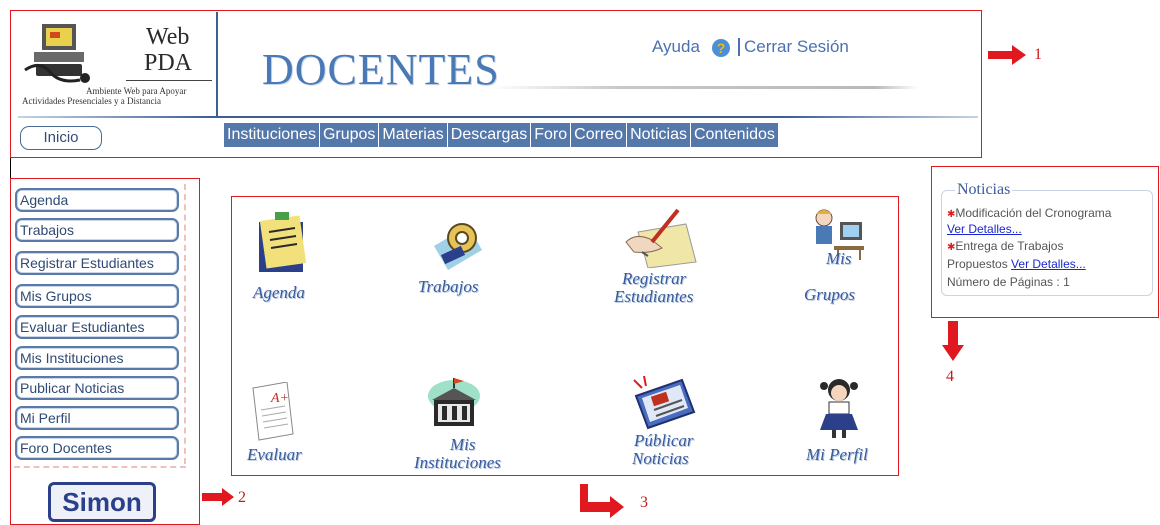 This screenshot has width=1160, height=525. I want to click on tape-icon, so click(458, 246).